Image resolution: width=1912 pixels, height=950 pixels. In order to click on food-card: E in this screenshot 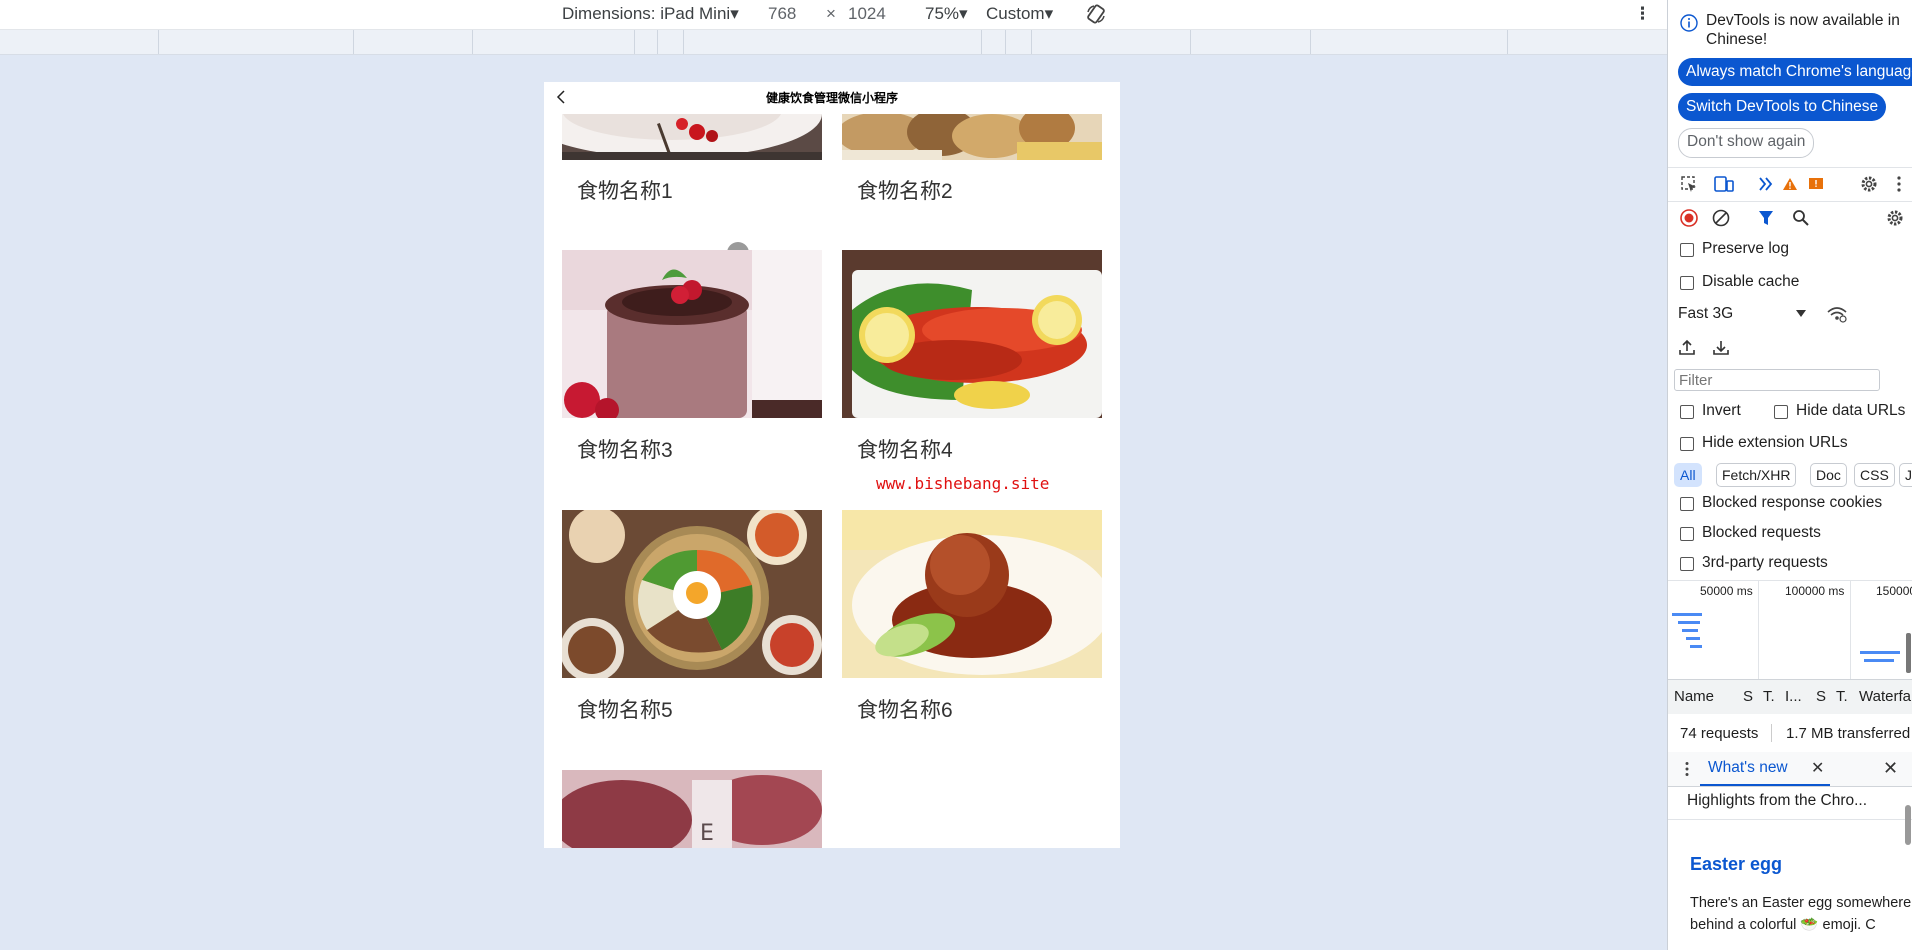, I will do `click(692, 809)`.